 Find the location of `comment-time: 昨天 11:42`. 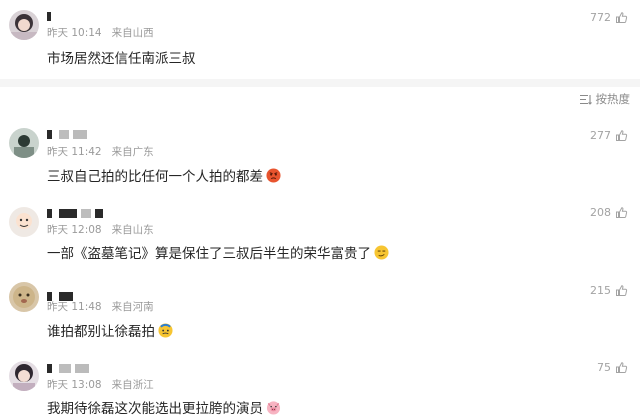

comment-time: 昨天 11:42 is located at coordinates (74, 152).